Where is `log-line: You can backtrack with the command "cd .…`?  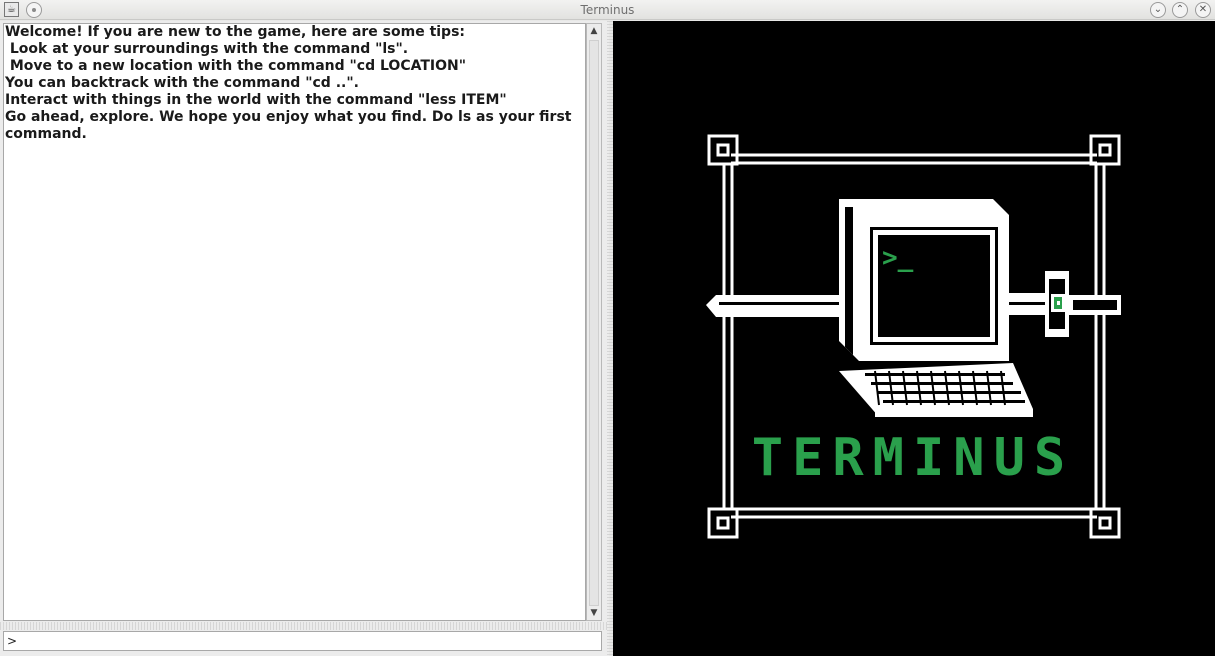 log-line: You can backtrack with the command "cd .… is located at coordinates (182, 83).